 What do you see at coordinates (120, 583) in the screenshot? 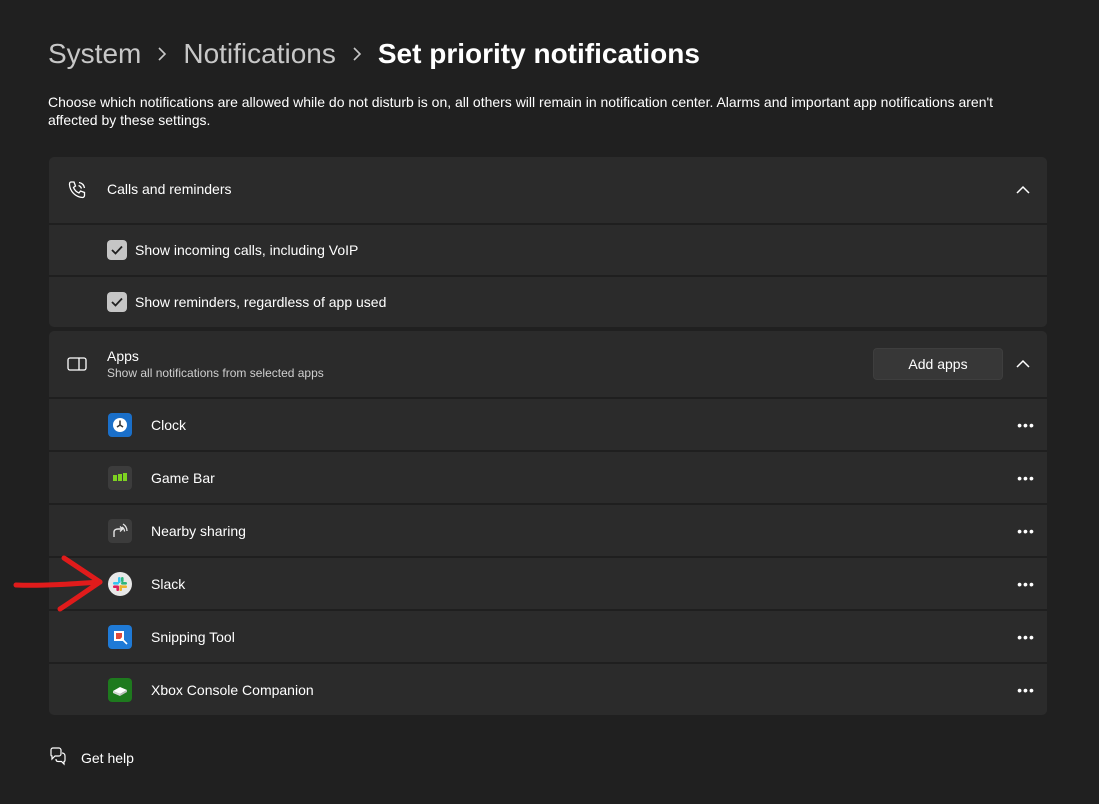
I see `slack-icon` at bounding box center [120, 583].